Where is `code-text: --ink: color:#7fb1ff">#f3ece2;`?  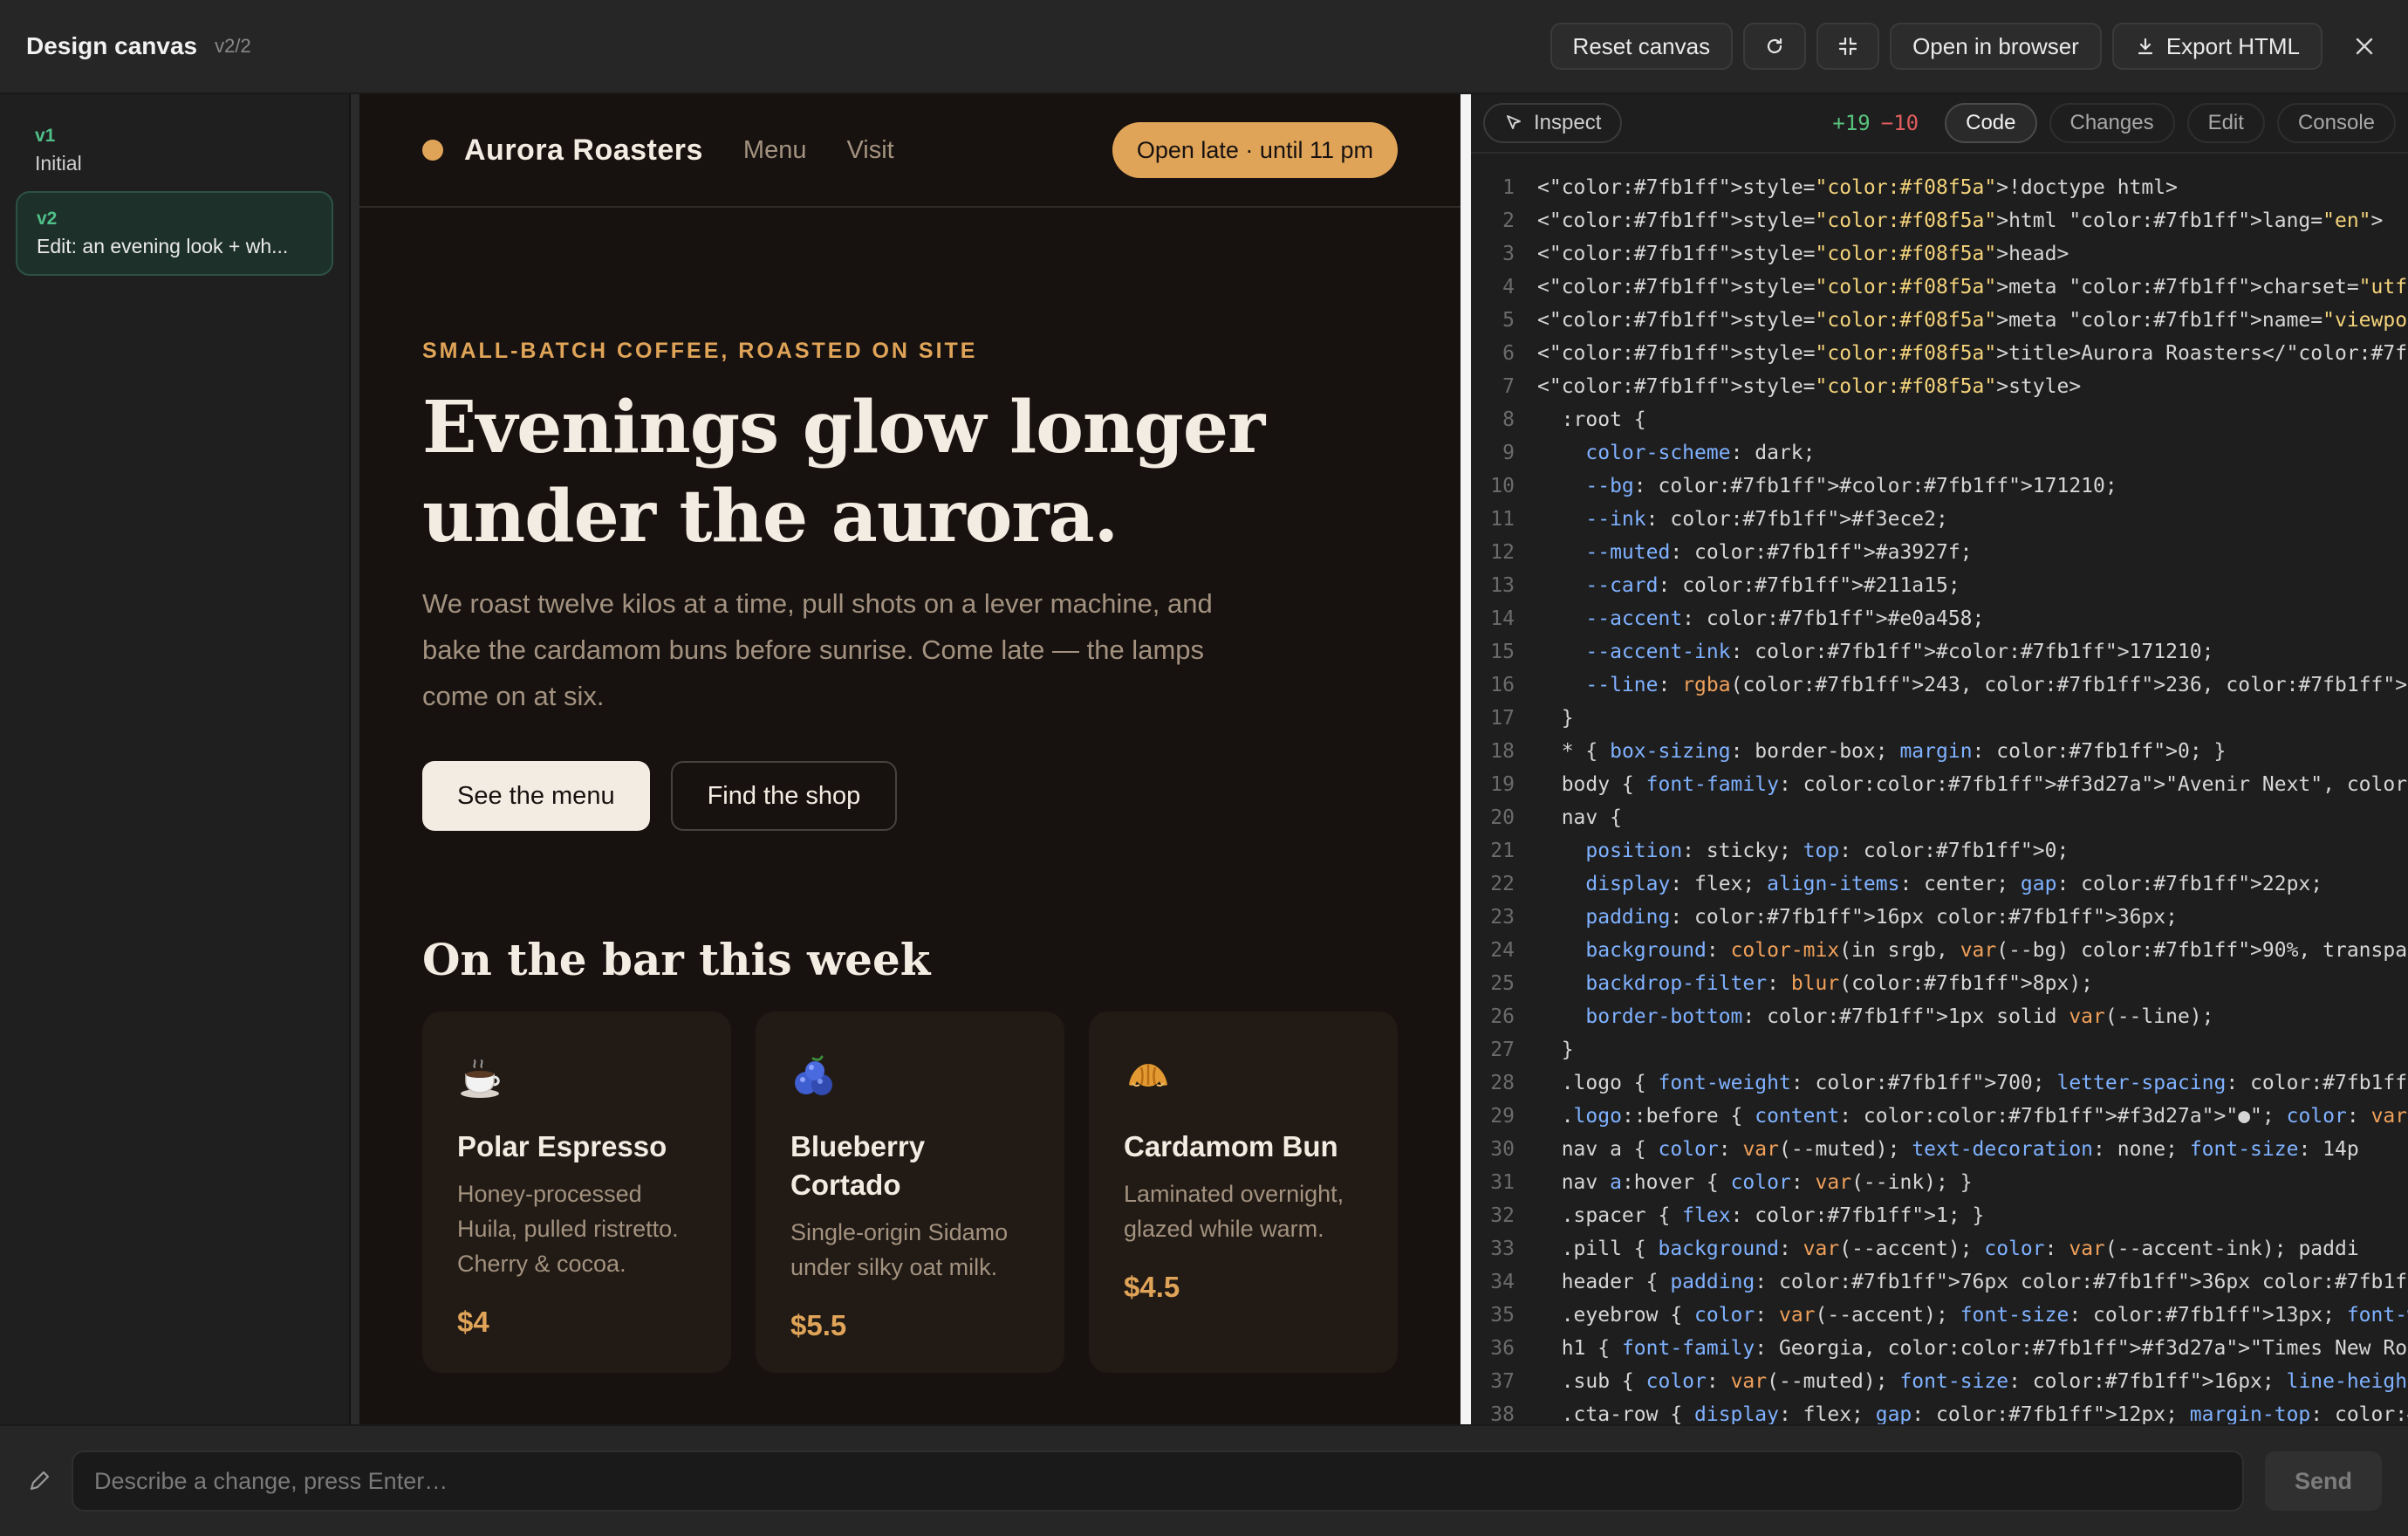 code-text: --ink: color:#7fb1ff">#f3ece2; is located at coordinates (1767, 519).